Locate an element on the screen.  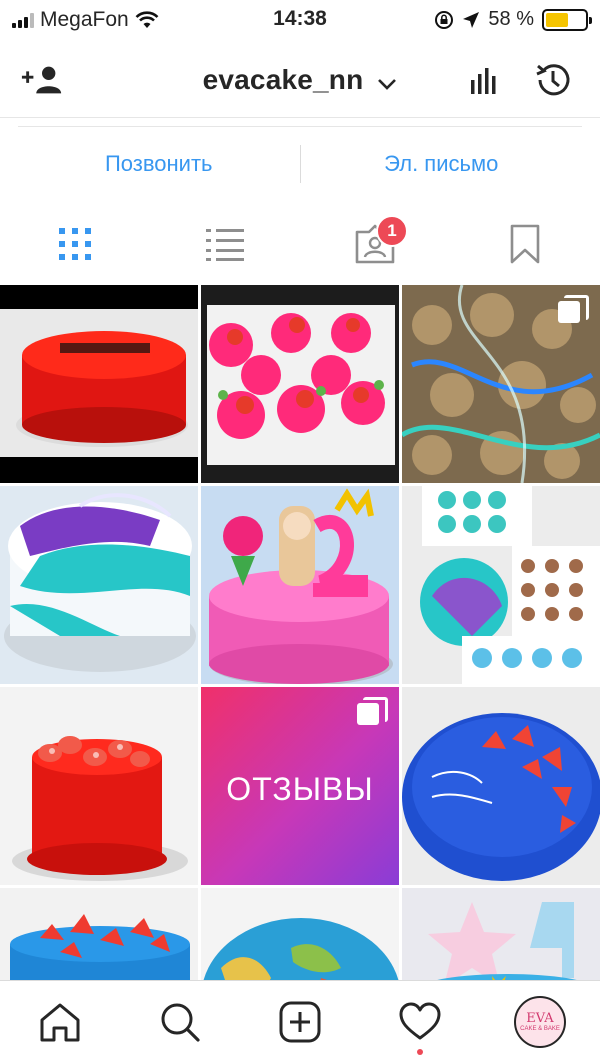
blue-cake-photo is located at coordinates (501, 786).